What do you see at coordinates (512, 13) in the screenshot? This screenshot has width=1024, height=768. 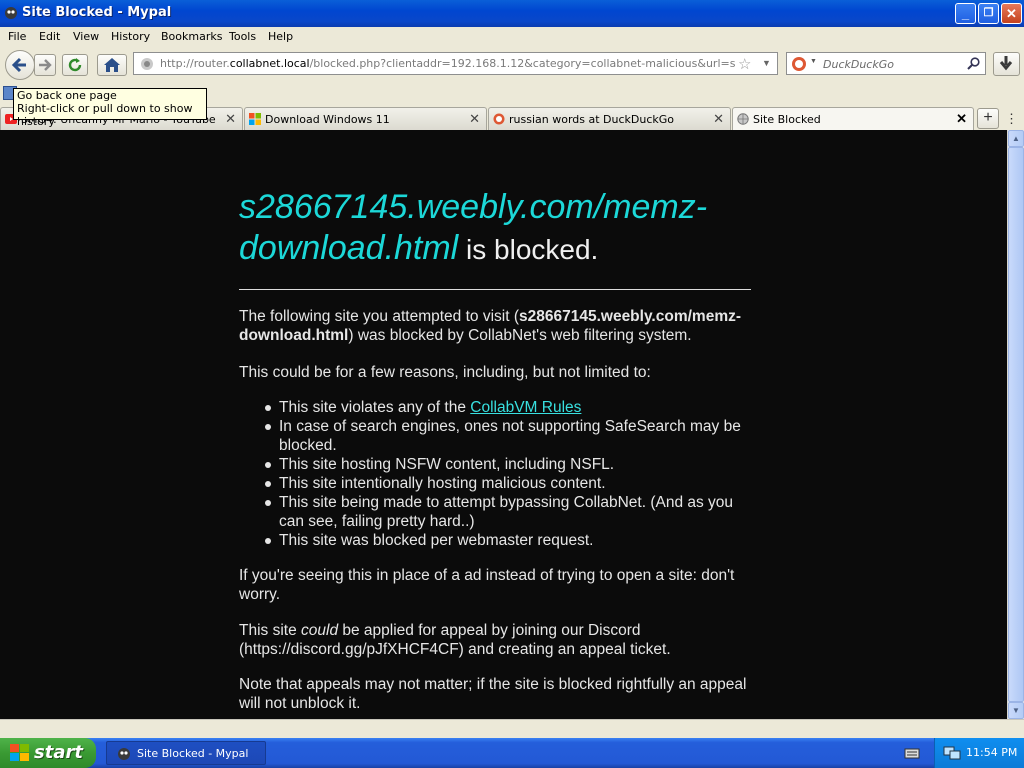 I see `window-titlebar: Site Blocked - Mypal _ ❐ ✕` at bounding box center [512, 13].